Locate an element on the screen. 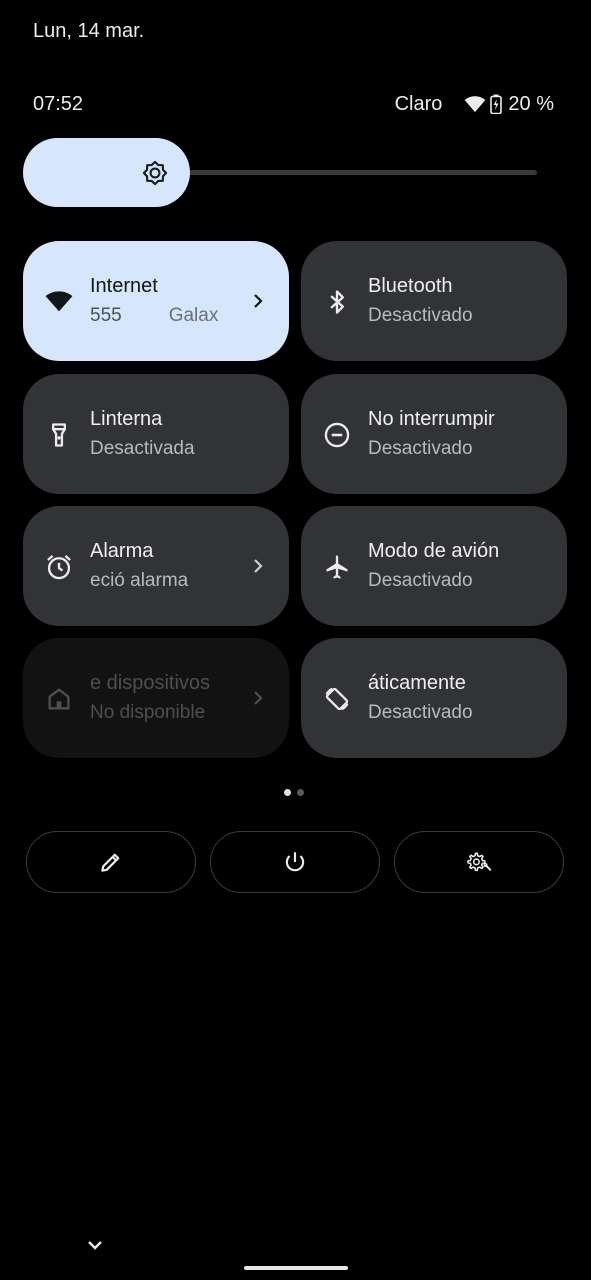 This screenshot has width=591, height=1280. brightness-slider is located at coordinates (280, 172).